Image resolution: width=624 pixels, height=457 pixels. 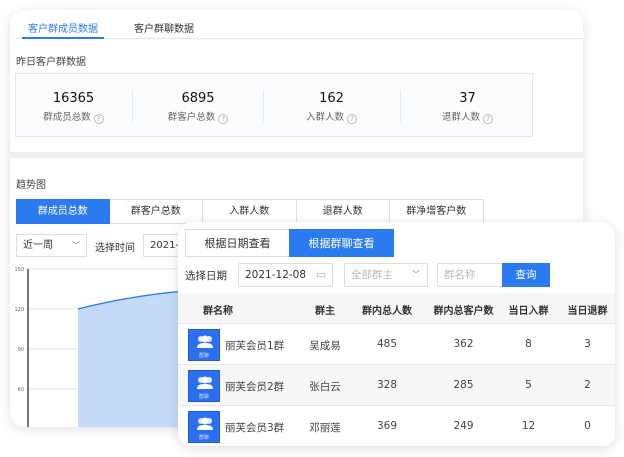 I want to click on tab-group-chat-data: 客户群聊数据, so click(x=164, y=27).